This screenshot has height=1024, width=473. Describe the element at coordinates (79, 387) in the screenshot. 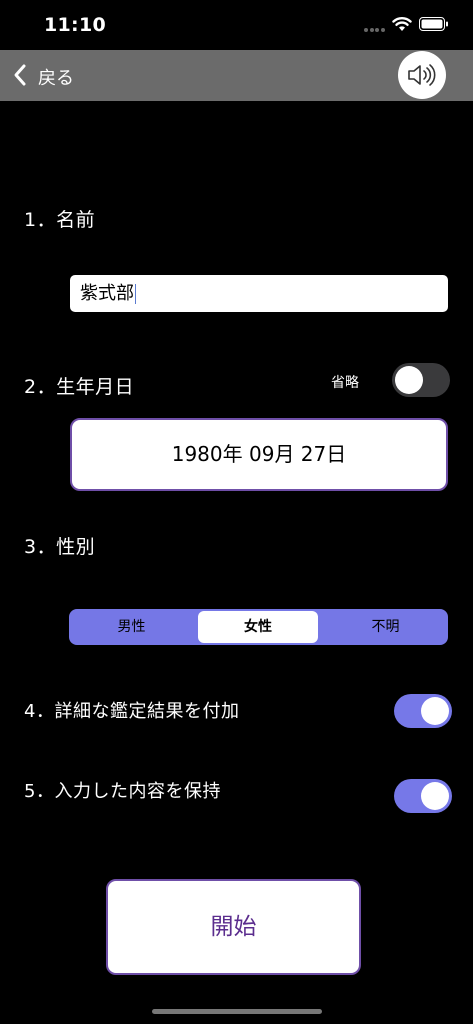

I see `birthday-section-label: 2．生年月日` at that location.